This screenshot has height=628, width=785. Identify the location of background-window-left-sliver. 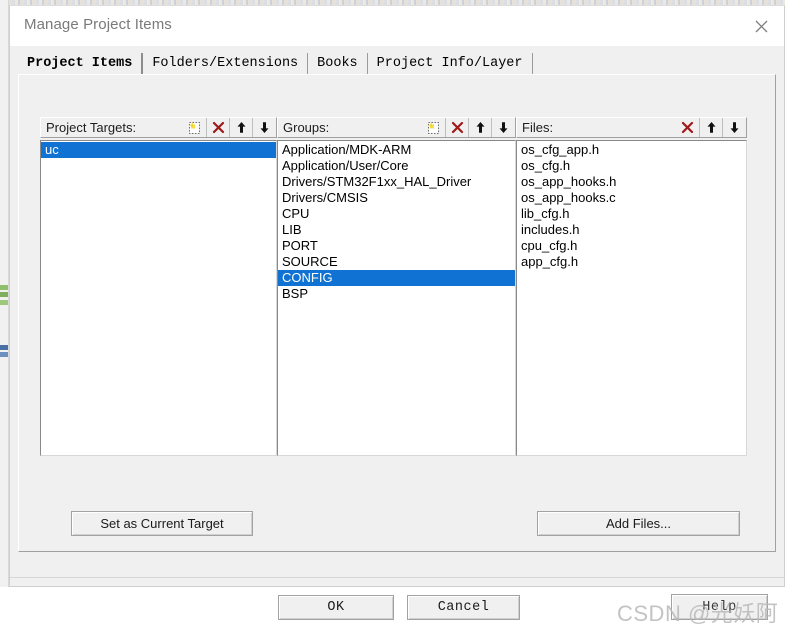
(4, 293).